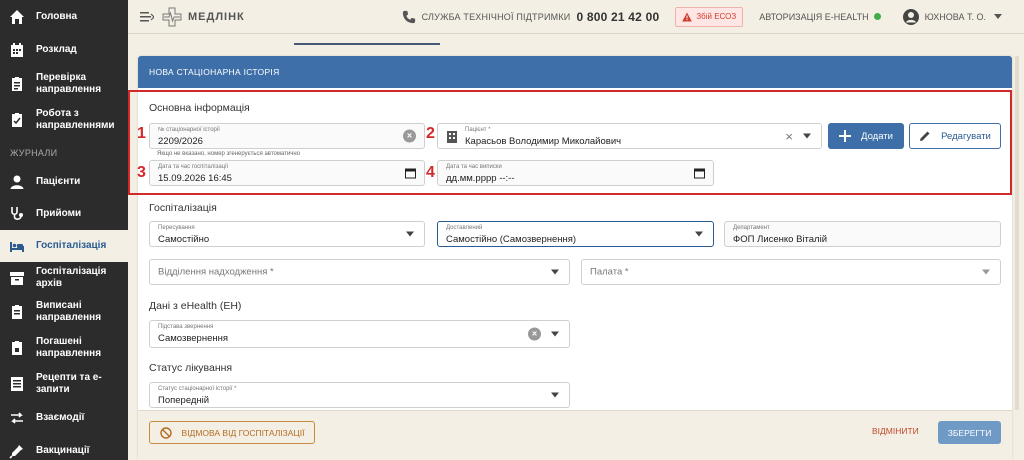 The height and width of the screenshot is (460, 1024). Describe the element at coordinates (216, 272) in the screenshot. I see `intake-department-placeholder: Відділення надходження *` at that location.